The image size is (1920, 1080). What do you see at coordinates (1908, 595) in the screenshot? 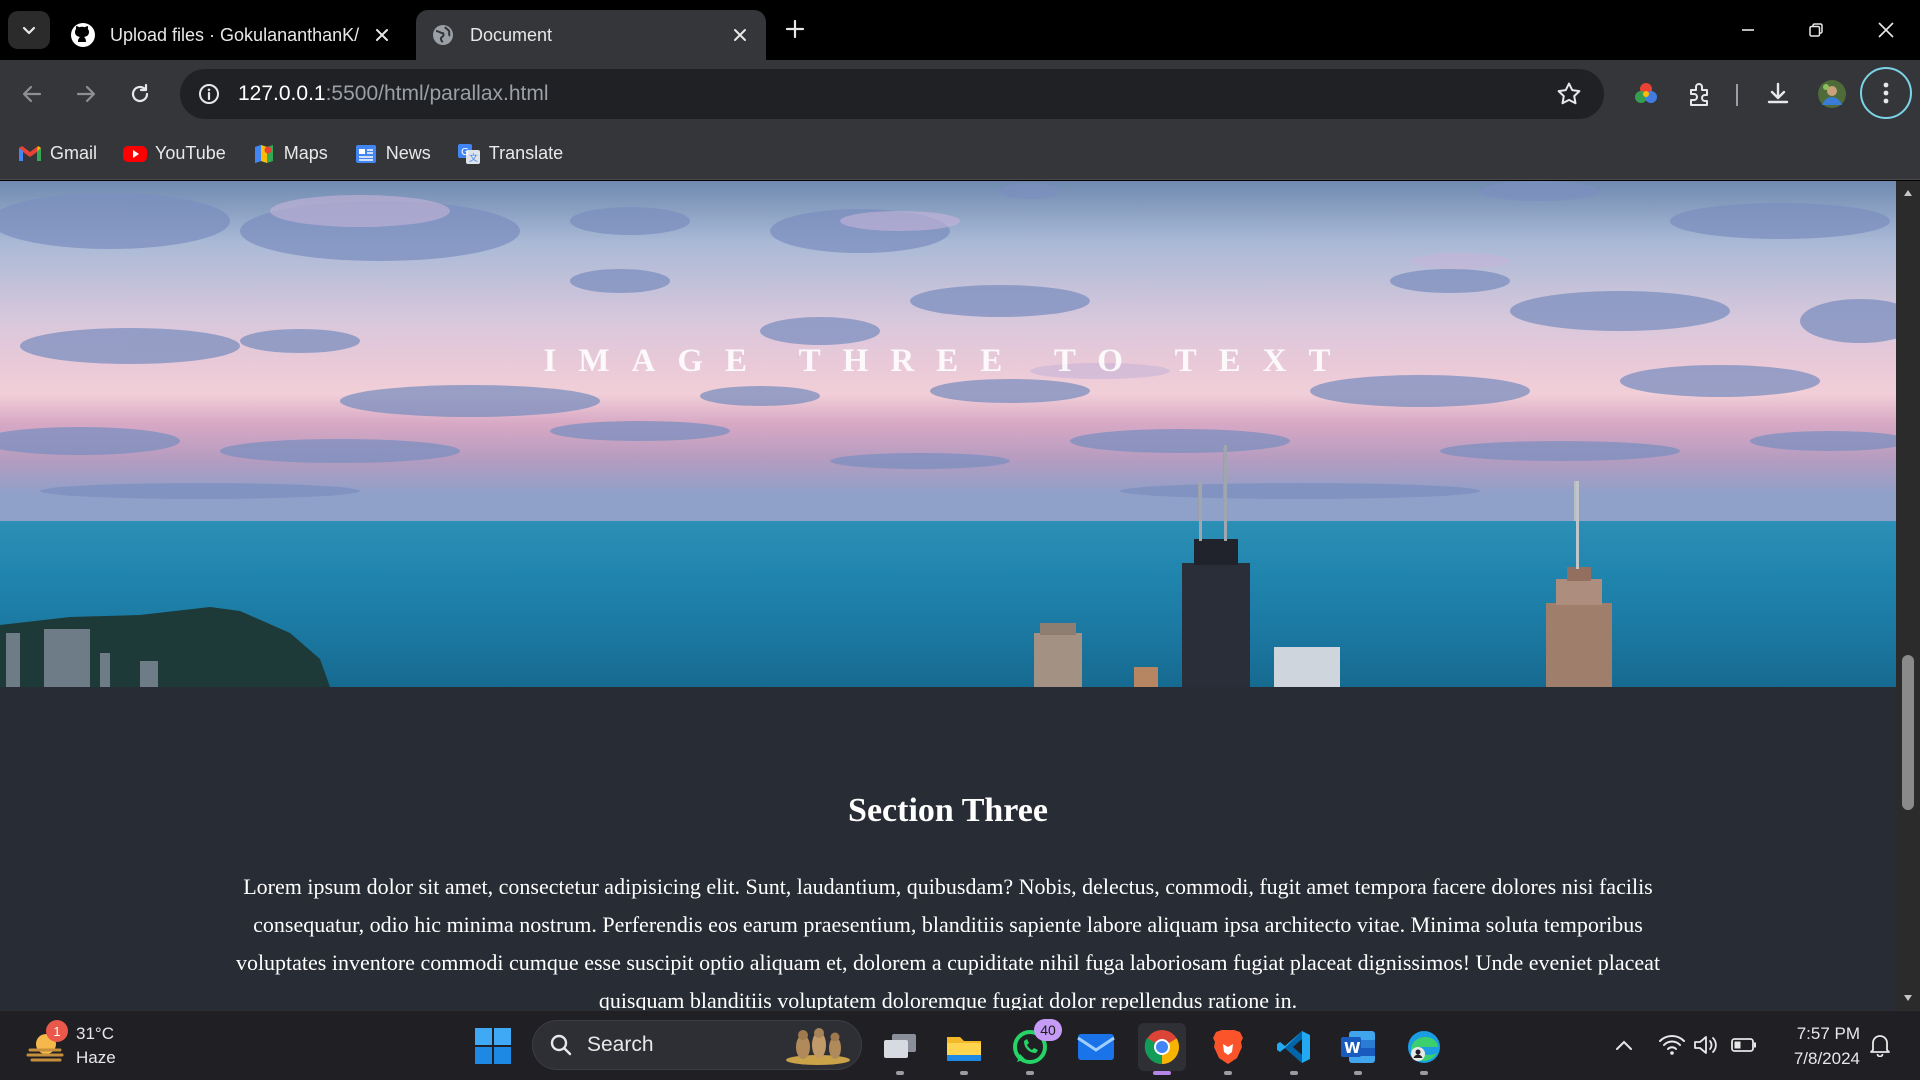
I see `page-scrollbar` at bounding box center [1908, 595].